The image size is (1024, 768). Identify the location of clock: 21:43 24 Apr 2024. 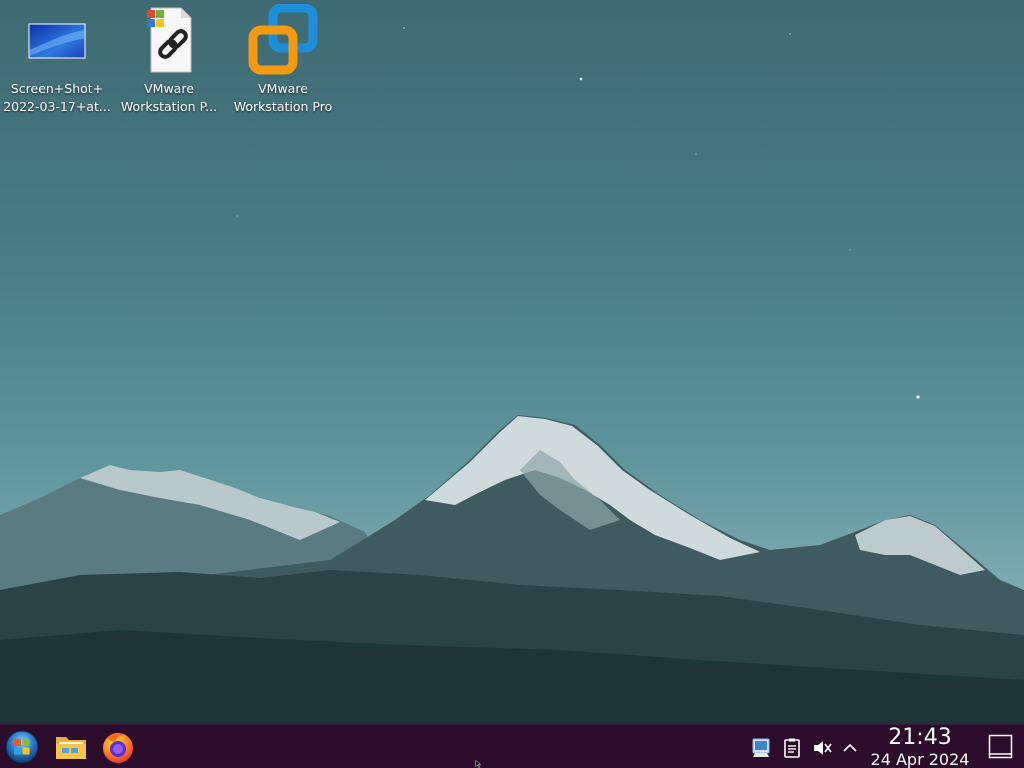
(920, 746).